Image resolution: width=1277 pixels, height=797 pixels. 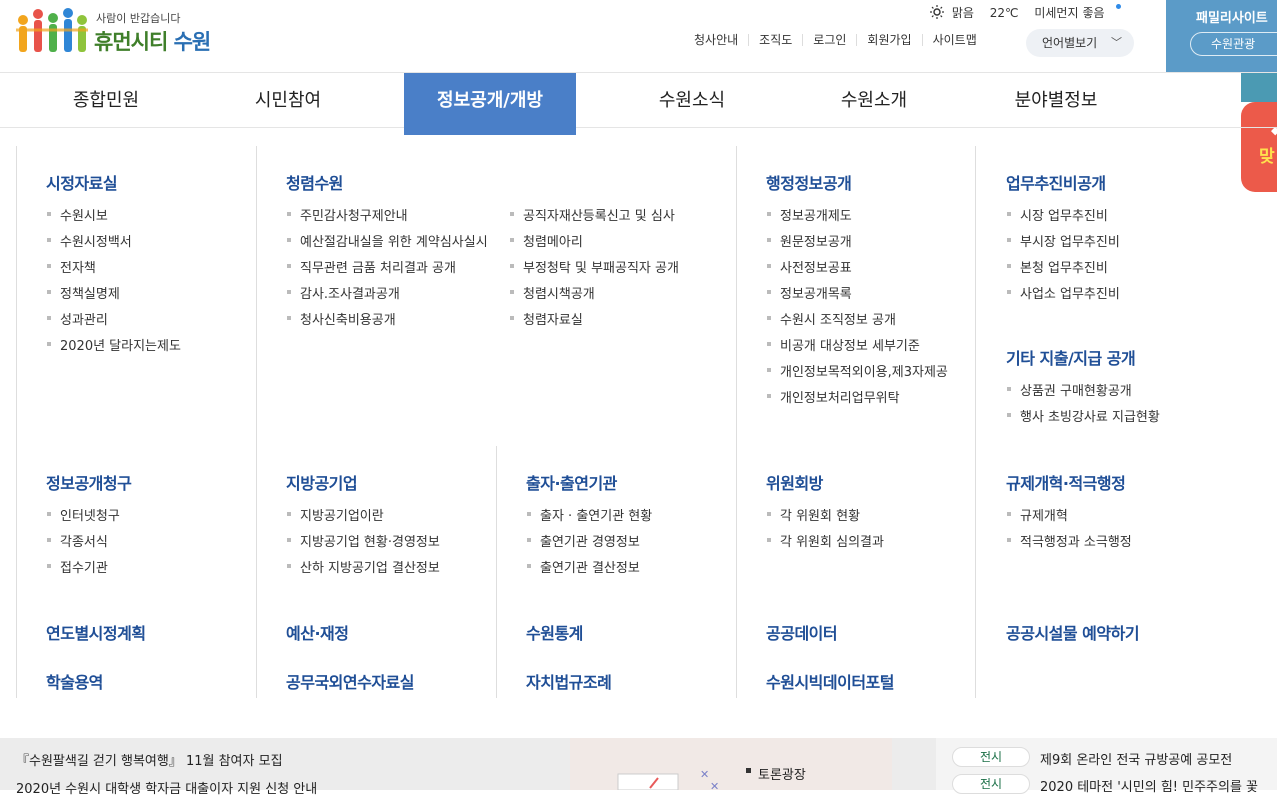 What do you see at coordinates (583, 540) in the screenshot?
I see `menu-link: 출연기관 경영정보` at bounding box center [583, 540].